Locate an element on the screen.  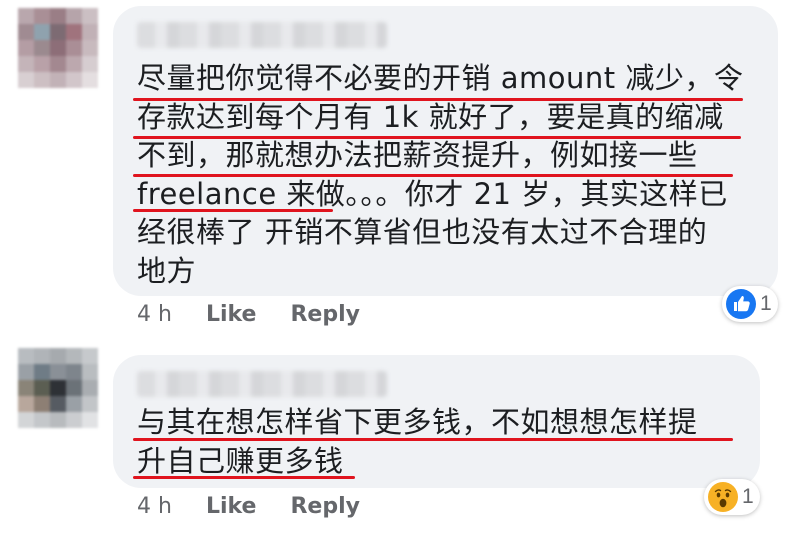
comment-line: 地方 is located at coordinates (167, 270).